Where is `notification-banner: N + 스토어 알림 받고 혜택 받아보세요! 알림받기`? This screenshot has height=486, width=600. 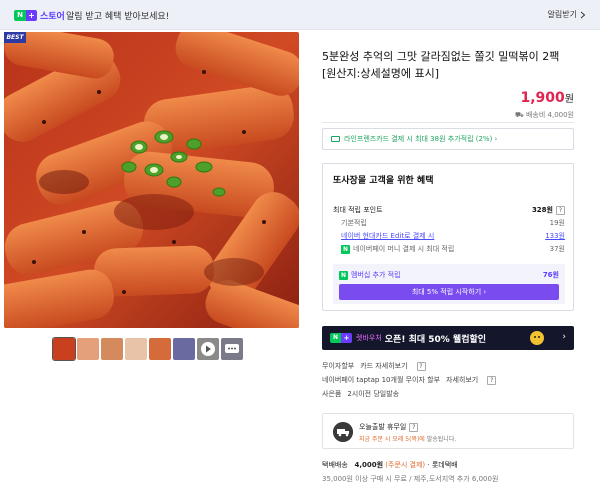
notification-banner: N + 스토어 알림 받고 혜택 받아보세요! 알림받기 is located at coordinates (300, 15).